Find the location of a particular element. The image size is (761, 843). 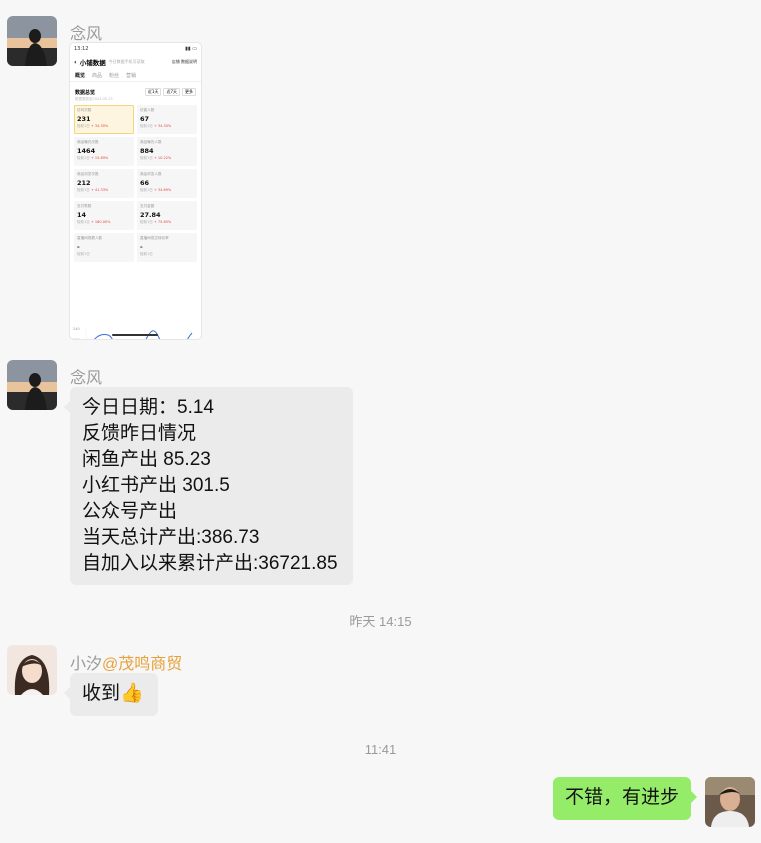

metric-label: 支付笔数 is located at coordinates (84, 206).